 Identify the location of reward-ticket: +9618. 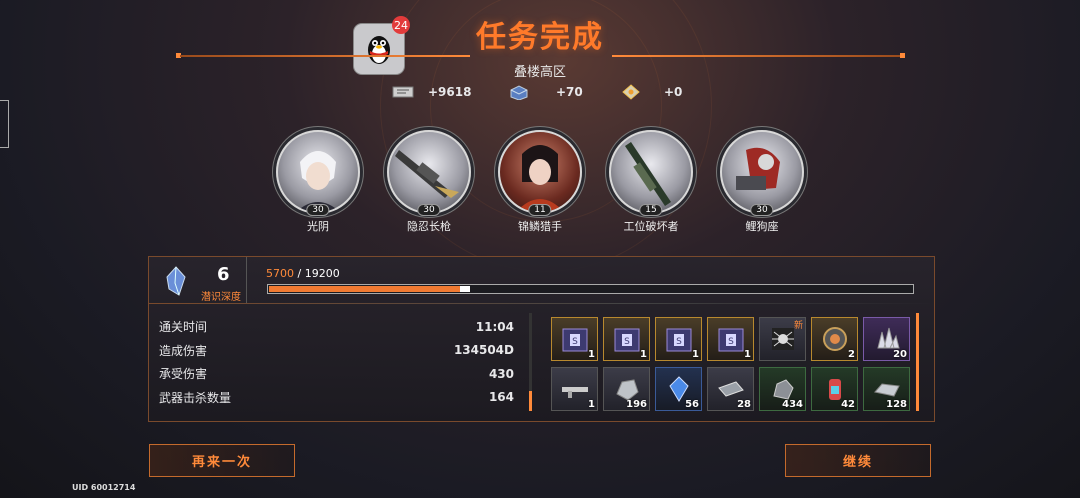
(431, 92).